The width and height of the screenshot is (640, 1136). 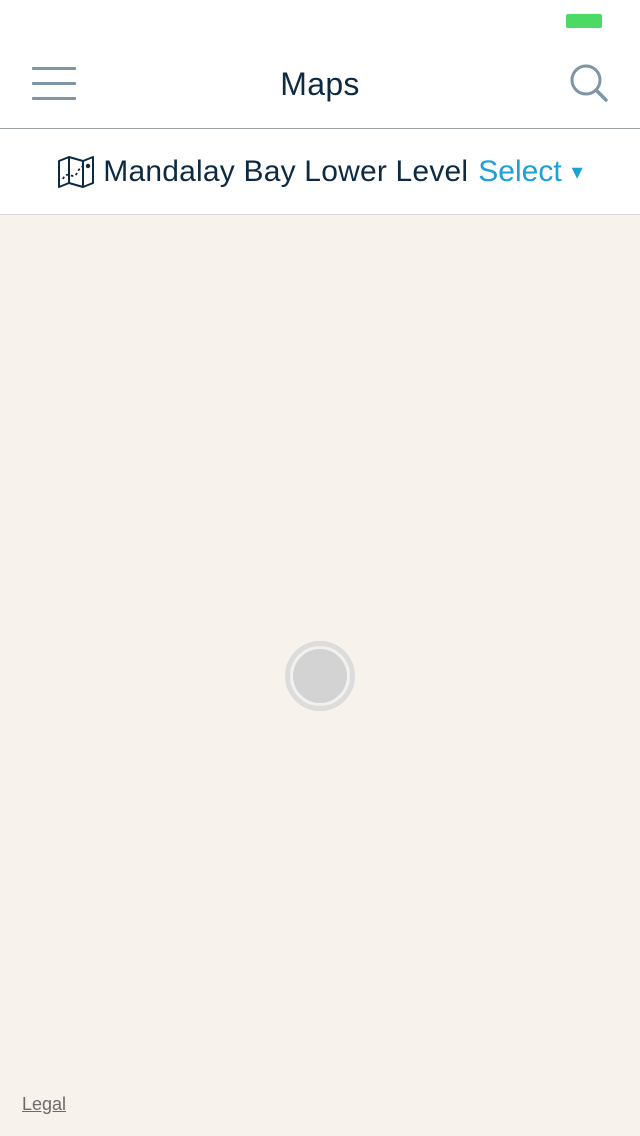 What do you see at coordinates (44, 1104) in the screenshot?
I see `legal-link: Legal` at bounding box center [44, 1104].